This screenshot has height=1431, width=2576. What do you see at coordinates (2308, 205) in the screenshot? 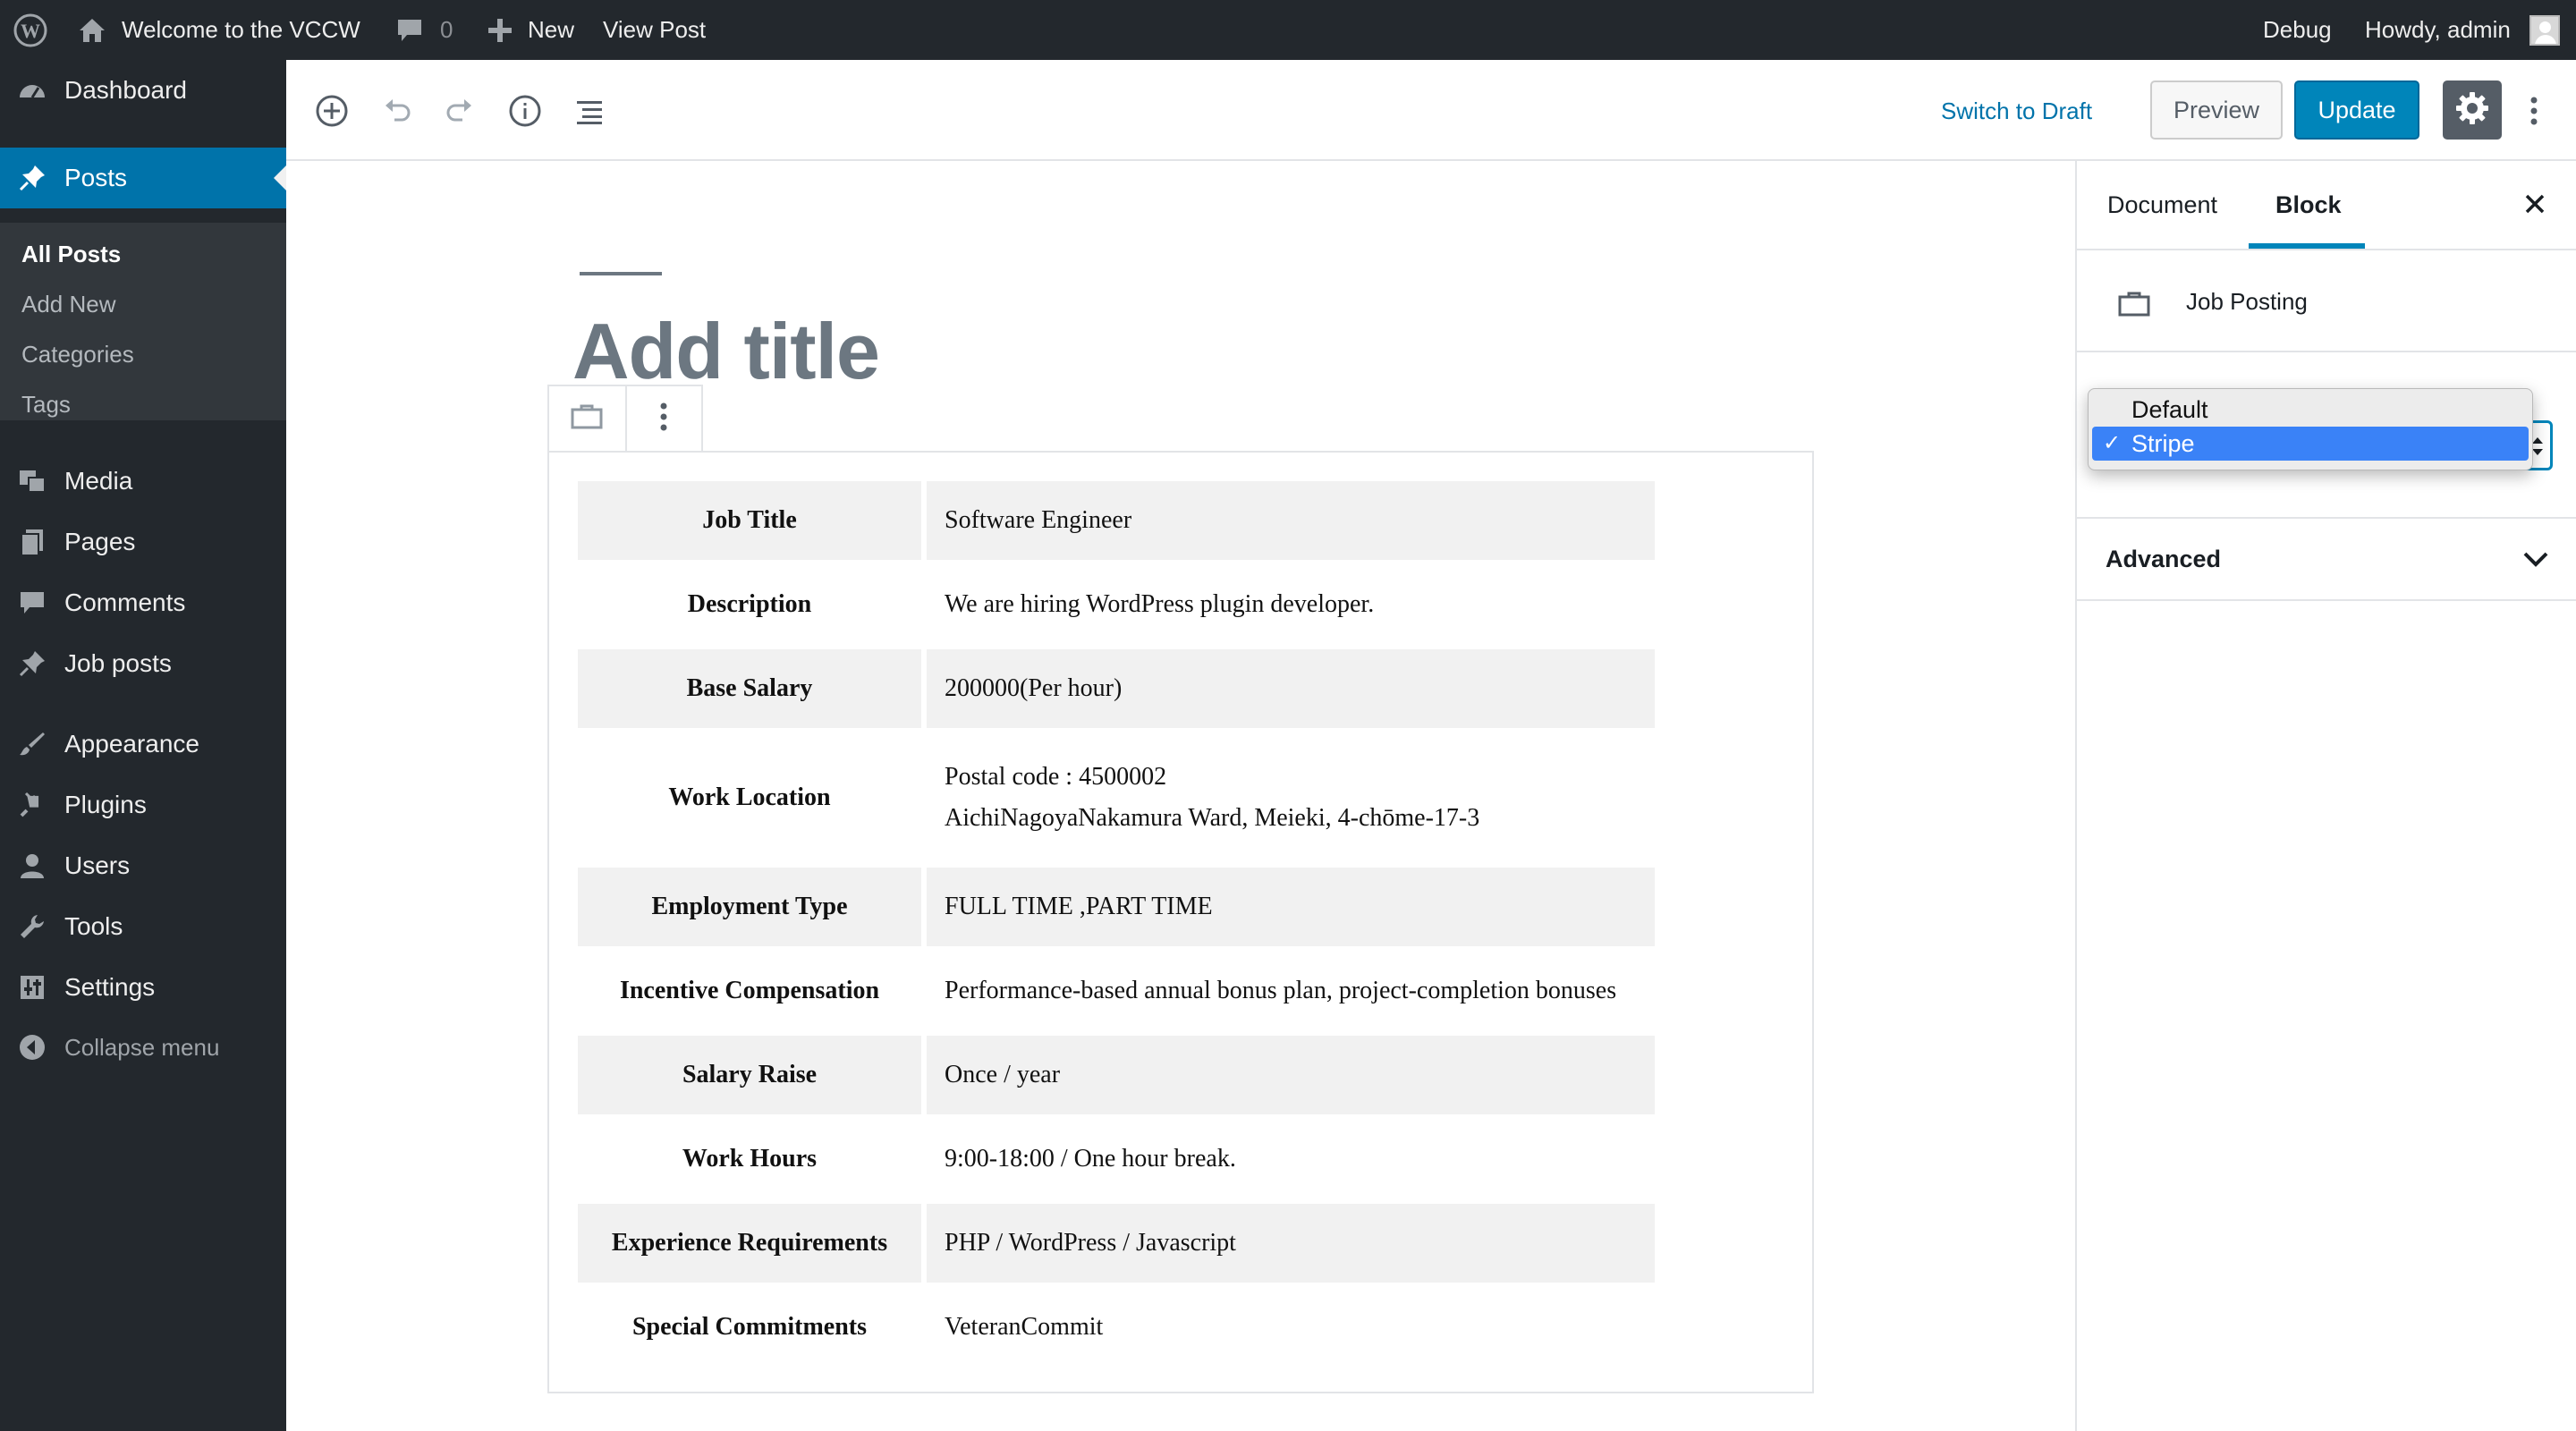
I see `tab-block: Block` at bounding box center [2308, 205].